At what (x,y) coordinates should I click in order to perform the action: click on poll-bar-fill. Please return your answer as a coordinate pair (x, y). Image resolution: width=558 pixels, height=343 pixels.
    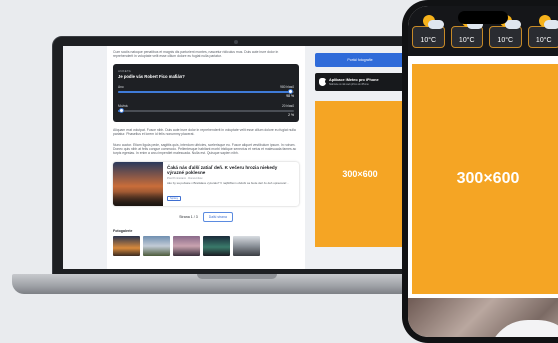
    Looking at the image, I should click on (204, 91).